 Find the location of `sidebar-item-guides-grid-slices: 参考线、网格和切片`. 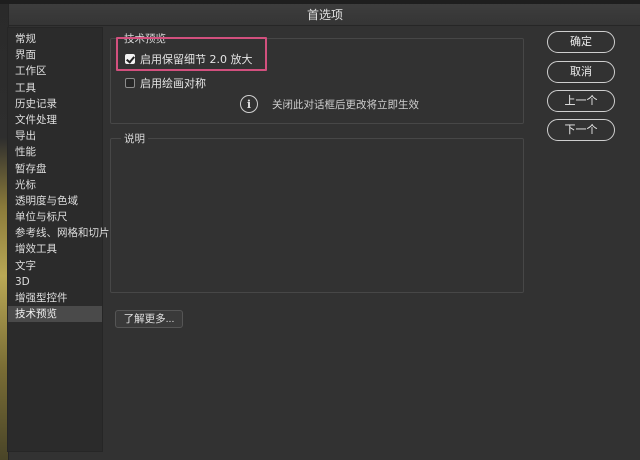

sidebar-item-guides-grid-slices: 参考线、网格和切片 is located at coordinates (59, 233).